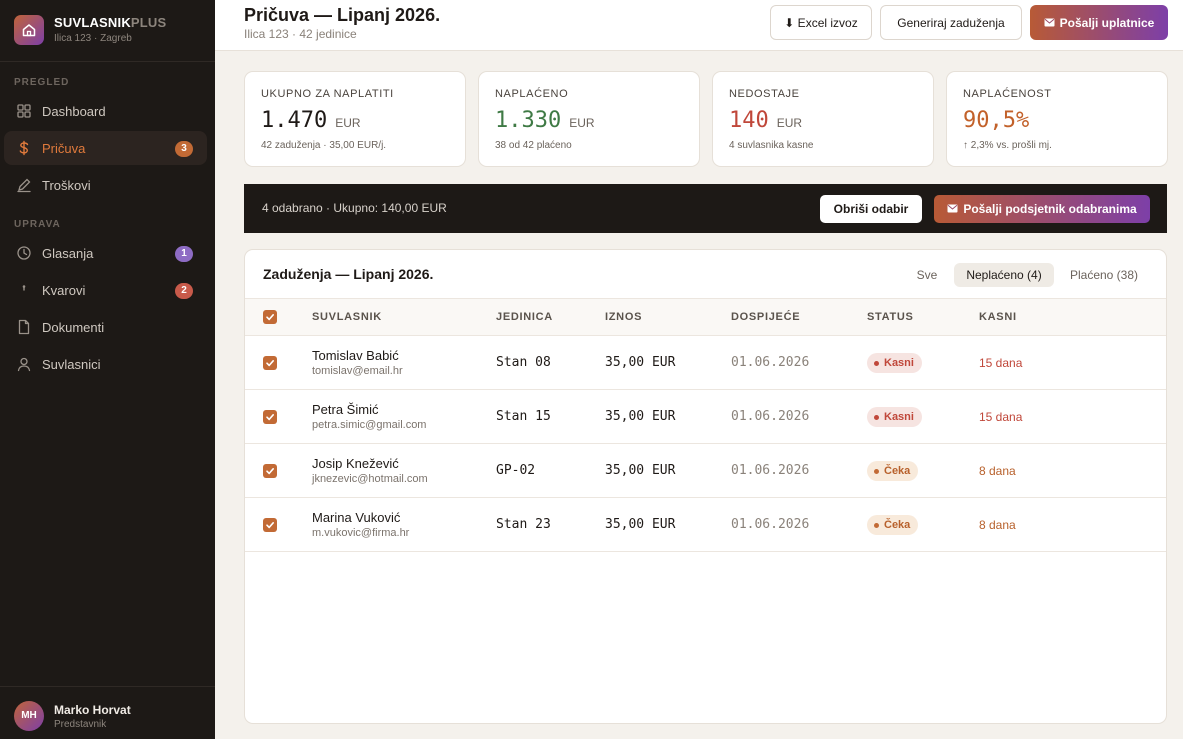  What do you see at coordinates (345, 409) in the screenshot?
I see `owner-name: Petra Šimić` at bounding box center [345, 409].